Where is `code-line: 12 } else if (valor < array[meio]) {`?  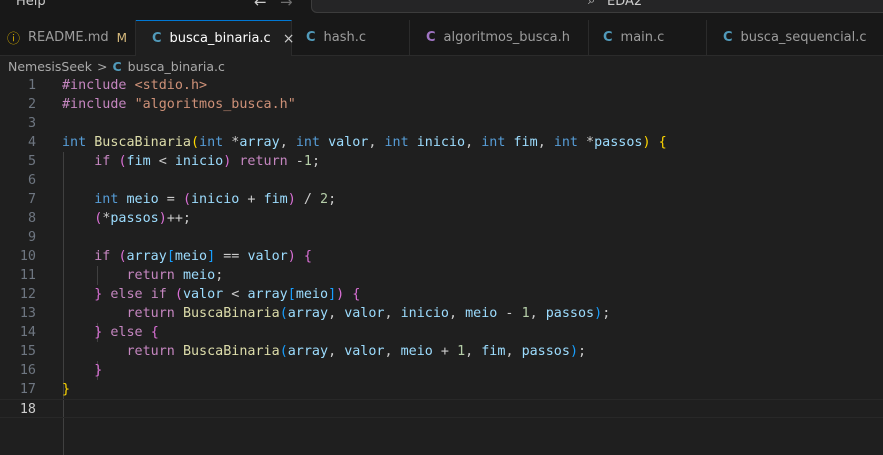
code-line: 12 } else if (valor < array[meio]) { is located at coordinates (441, 294).